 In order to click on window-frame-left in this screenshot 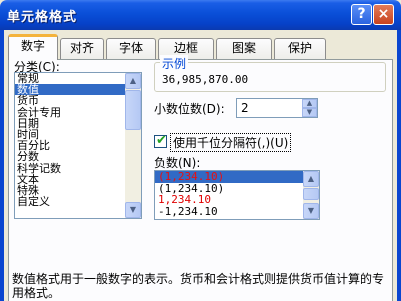, I will do `click(2, 165)`.